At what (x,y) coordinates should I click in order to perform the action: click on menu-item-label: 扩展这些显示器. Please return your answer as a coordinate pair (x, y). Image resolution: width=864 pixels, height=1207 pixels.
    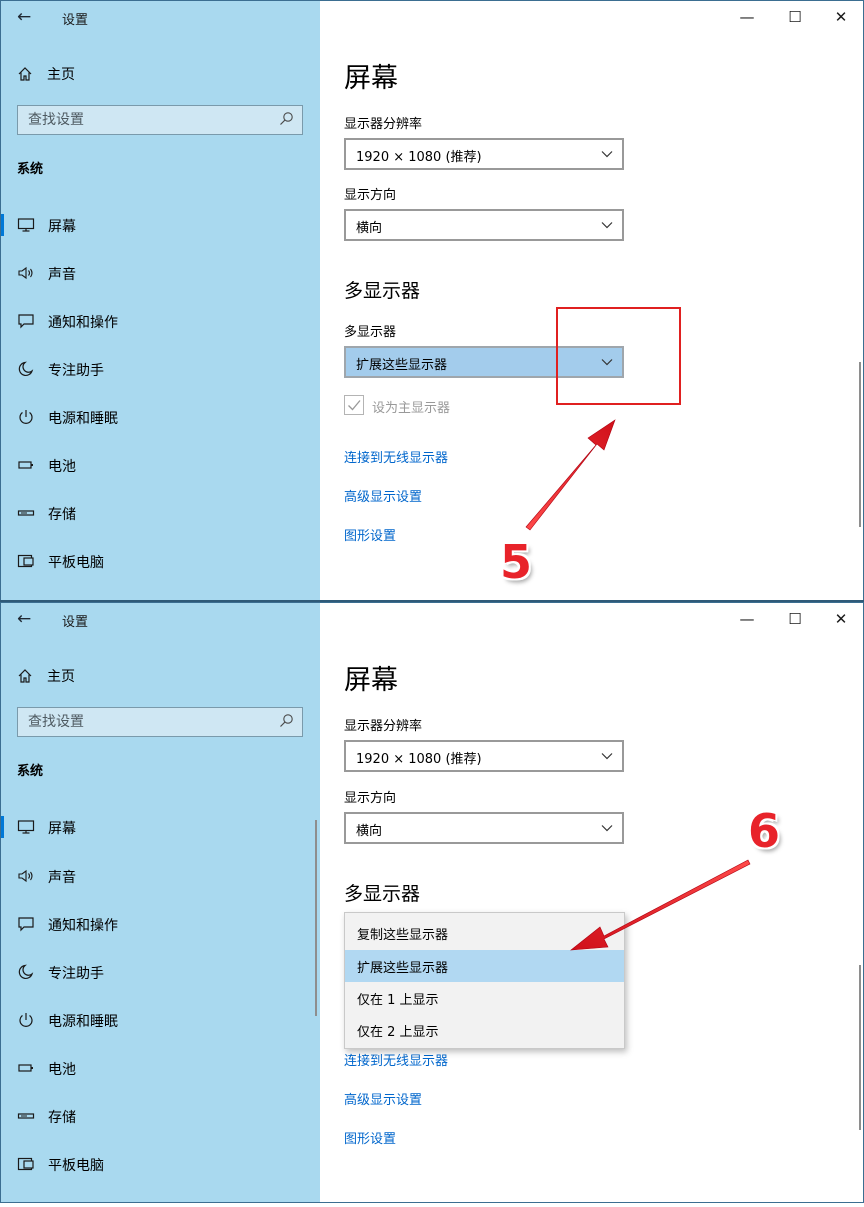
    Looking at the image, I should click on (403, 968).